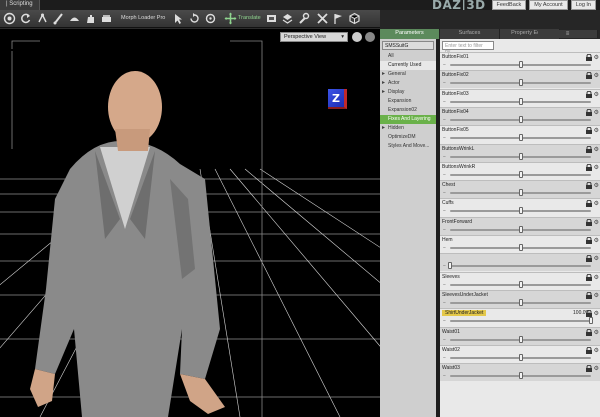 The width and height of the screenshot is (600, 417). I want to click on view-options-icon, so click(357, 37).